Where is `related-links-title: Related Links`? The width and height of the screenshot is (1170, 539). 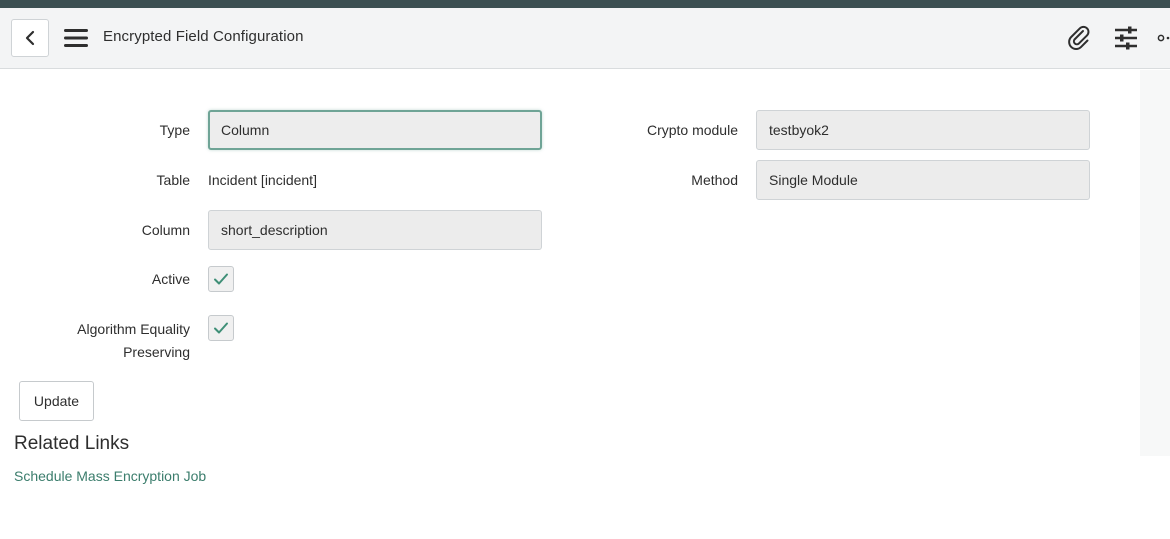
related-links-title: Related Links is located at coordinates (72, 443).